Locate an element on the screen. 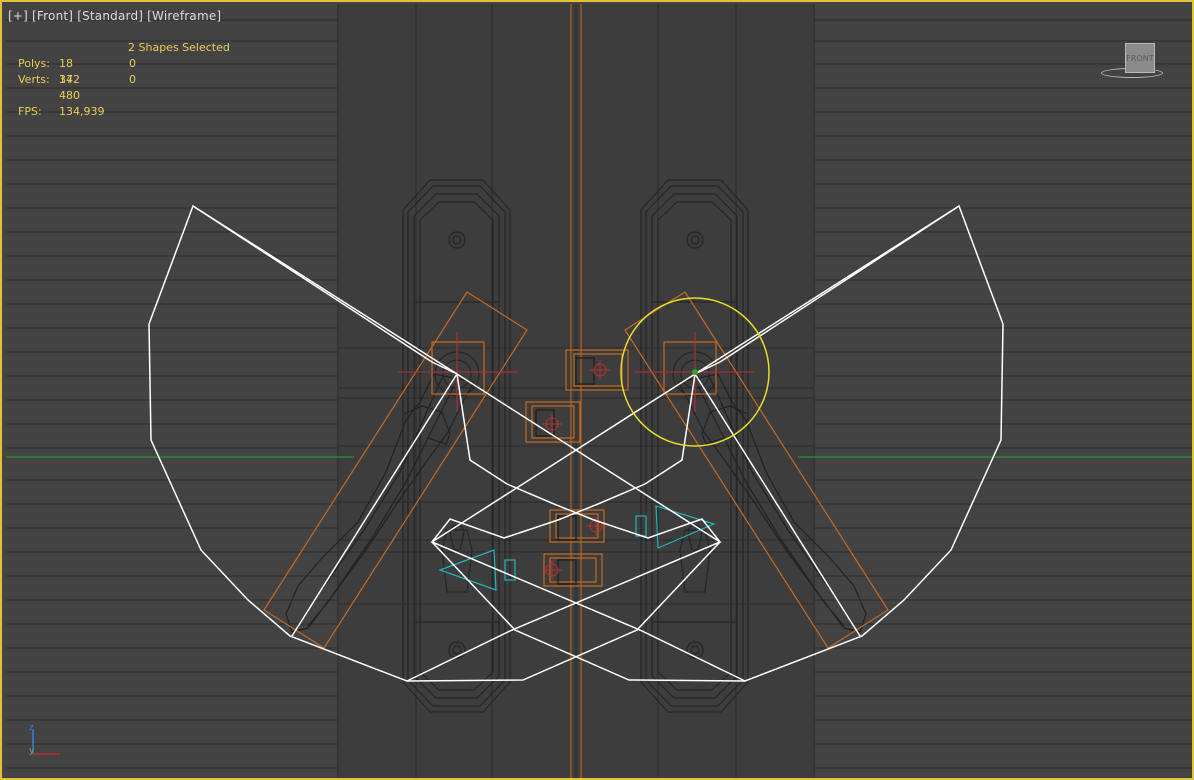  viewport-label-menu: [+] [Front] [Standard] [Wireframe] is located at coordinates (114, 16).